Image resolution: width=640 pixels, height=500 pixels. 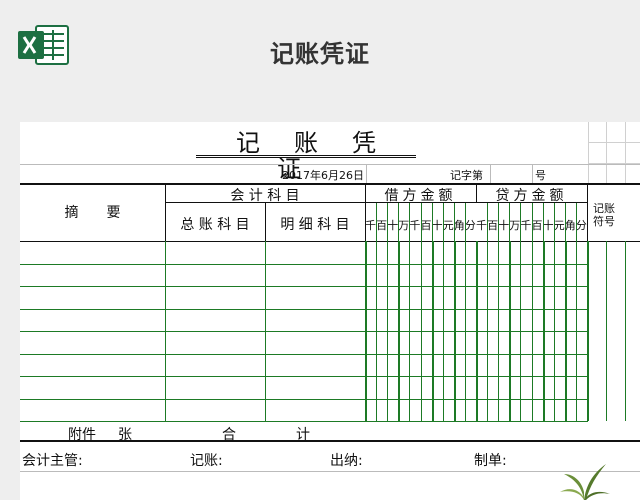 I want to click on voucher-number-suffix: 号, so click(x=540, y=175).